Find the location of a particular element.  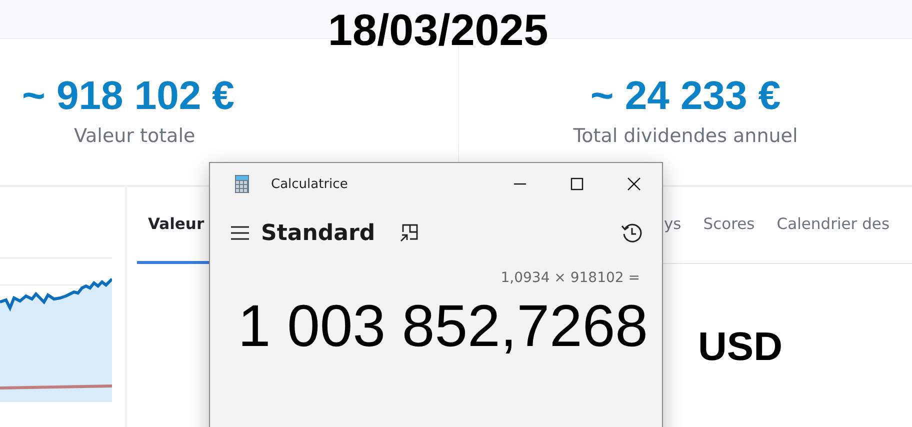

stat-label: Valeur totale is located at coordinates (135, 136).